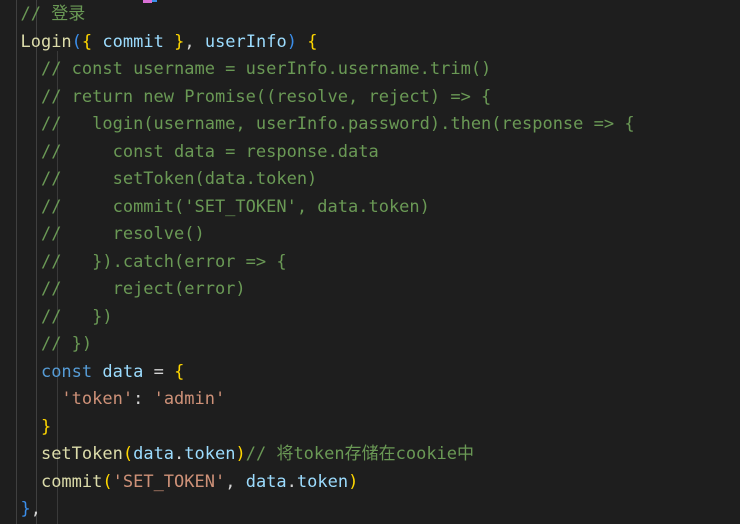  I want to click on code-line: // }).catch(error => {, so click(370, 263).